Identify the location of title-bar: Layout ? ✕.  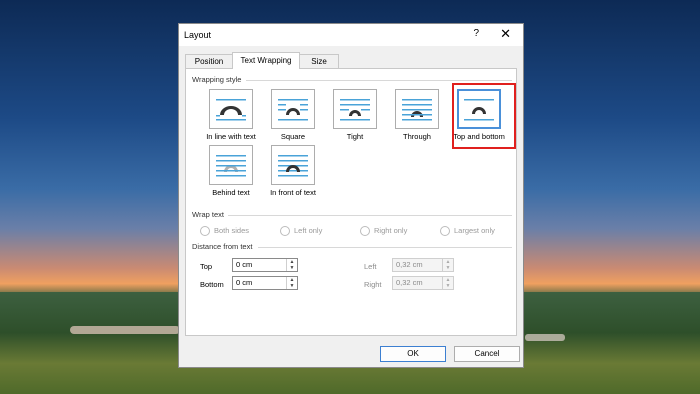
(351, 35).